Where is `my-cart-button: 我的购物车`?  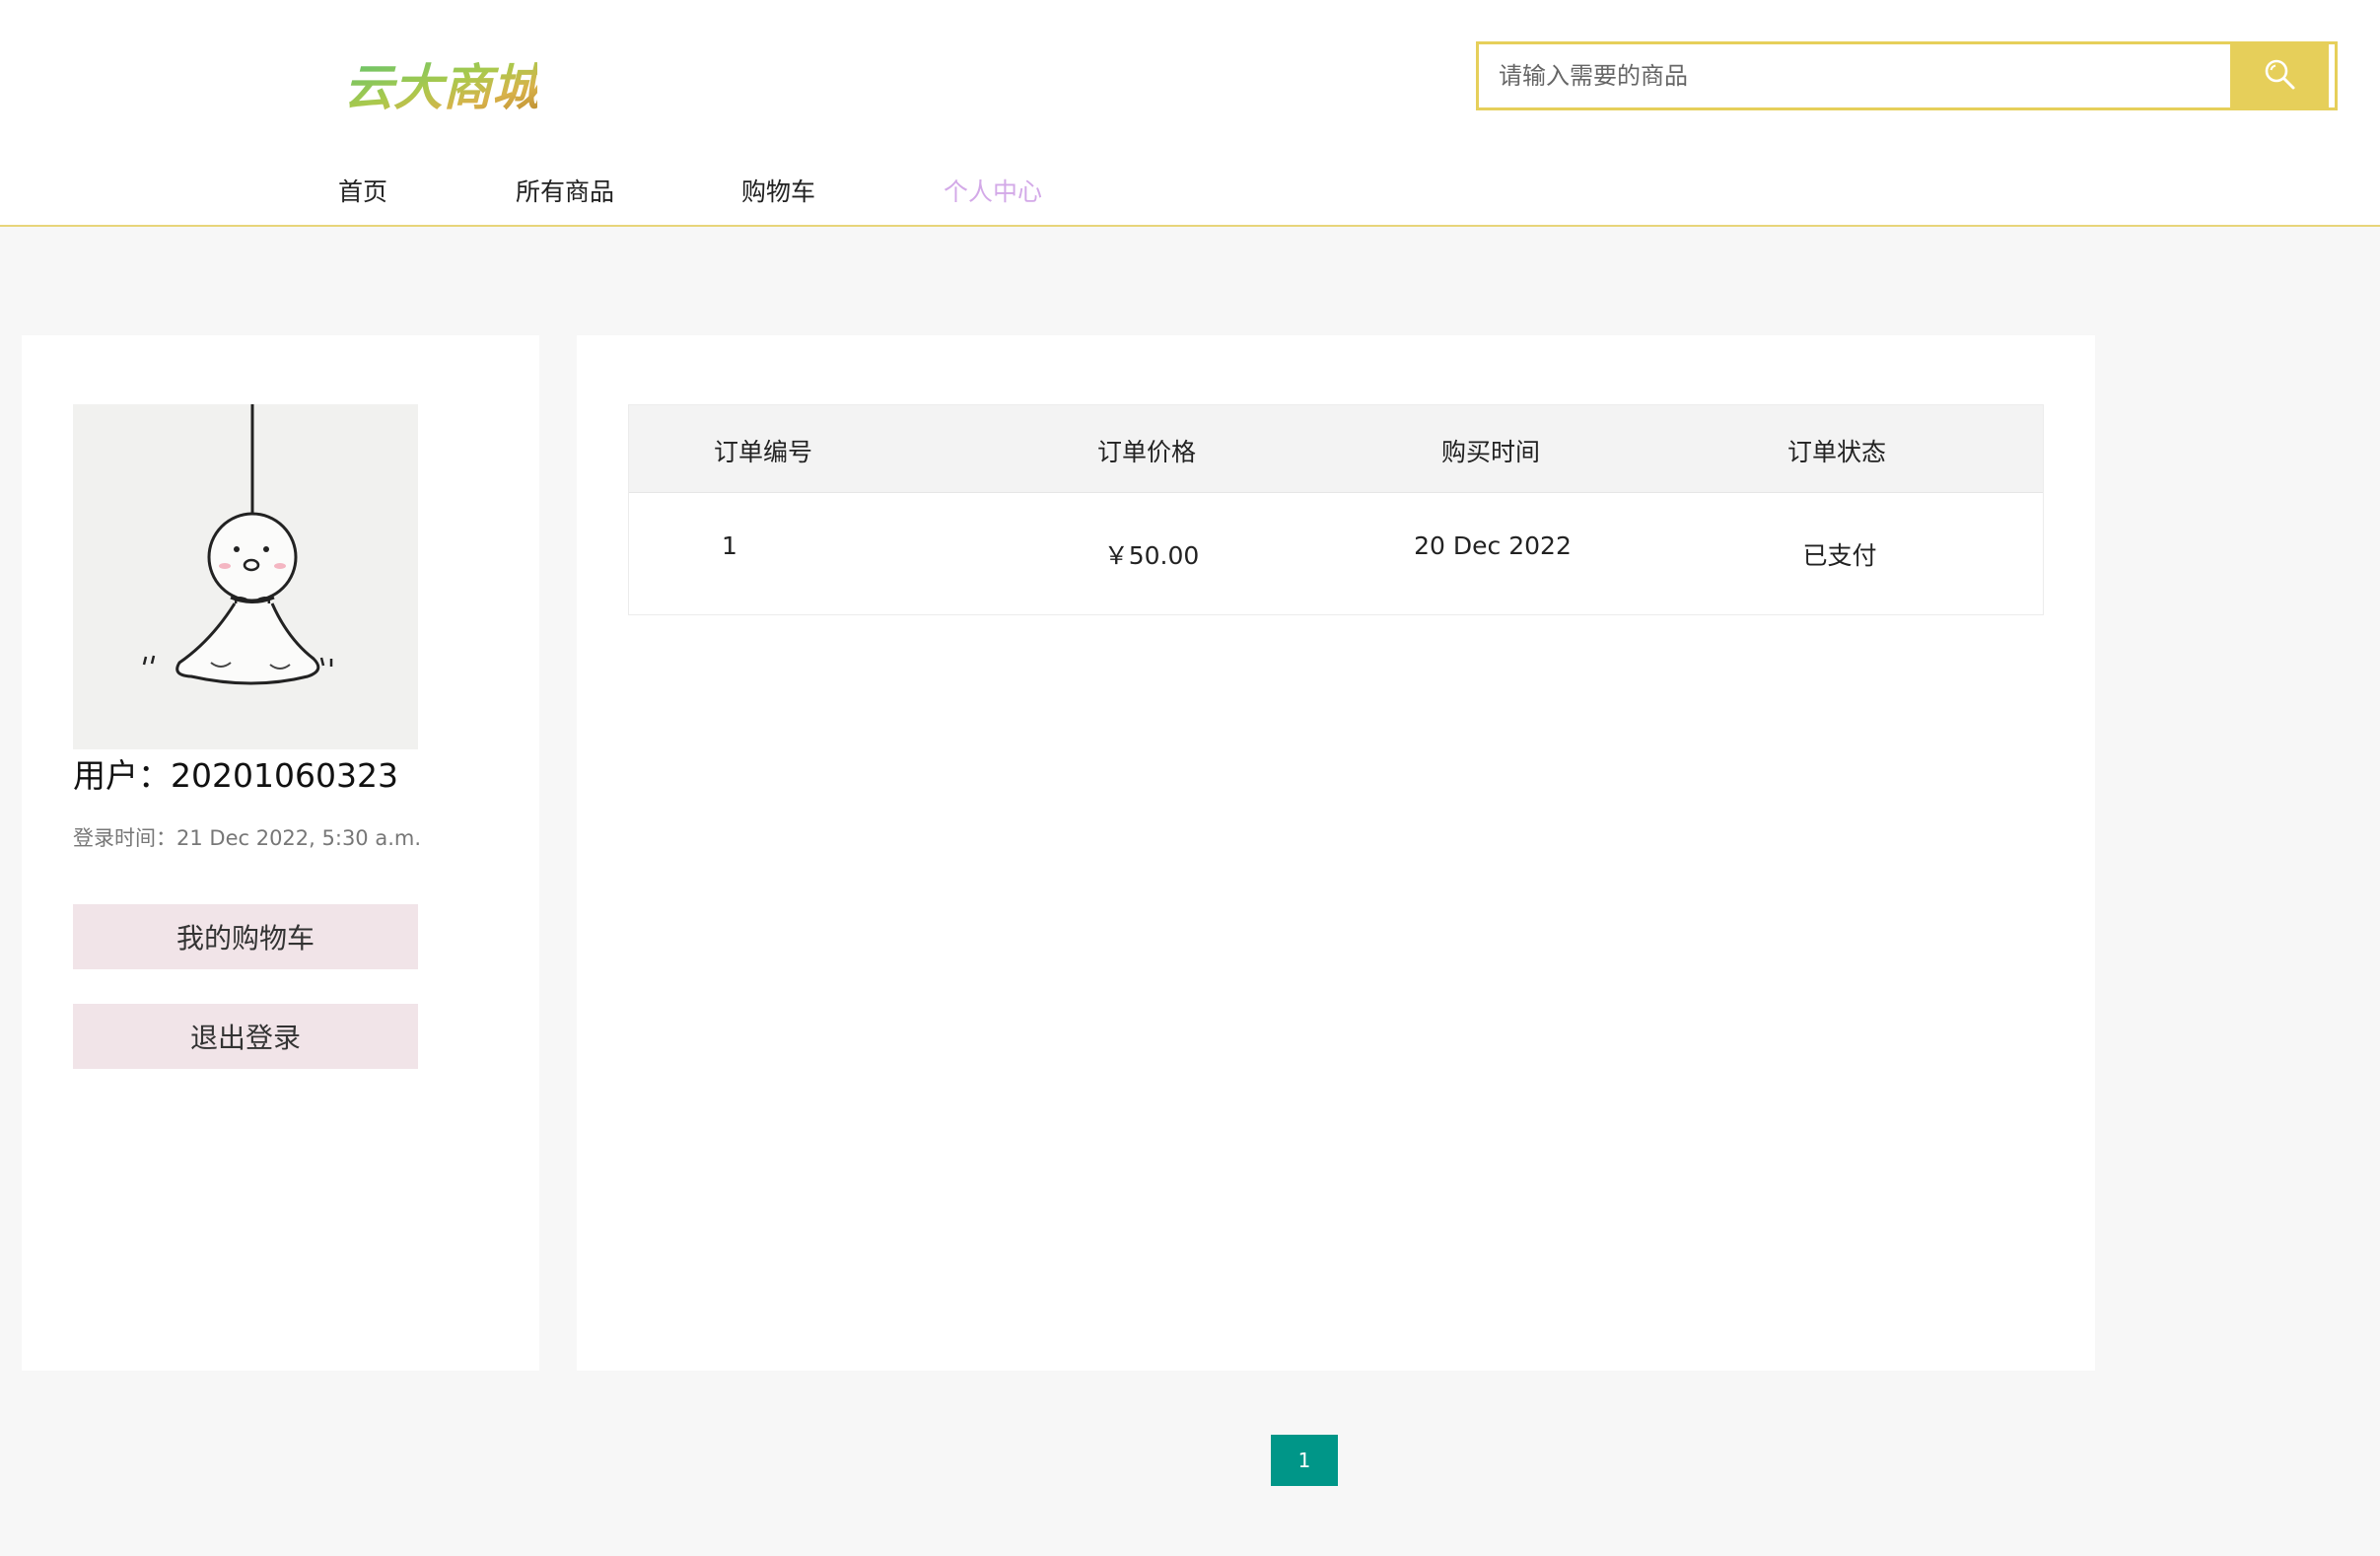 my-cart-button: 我的购物车 is located at coordinates (245, 936).